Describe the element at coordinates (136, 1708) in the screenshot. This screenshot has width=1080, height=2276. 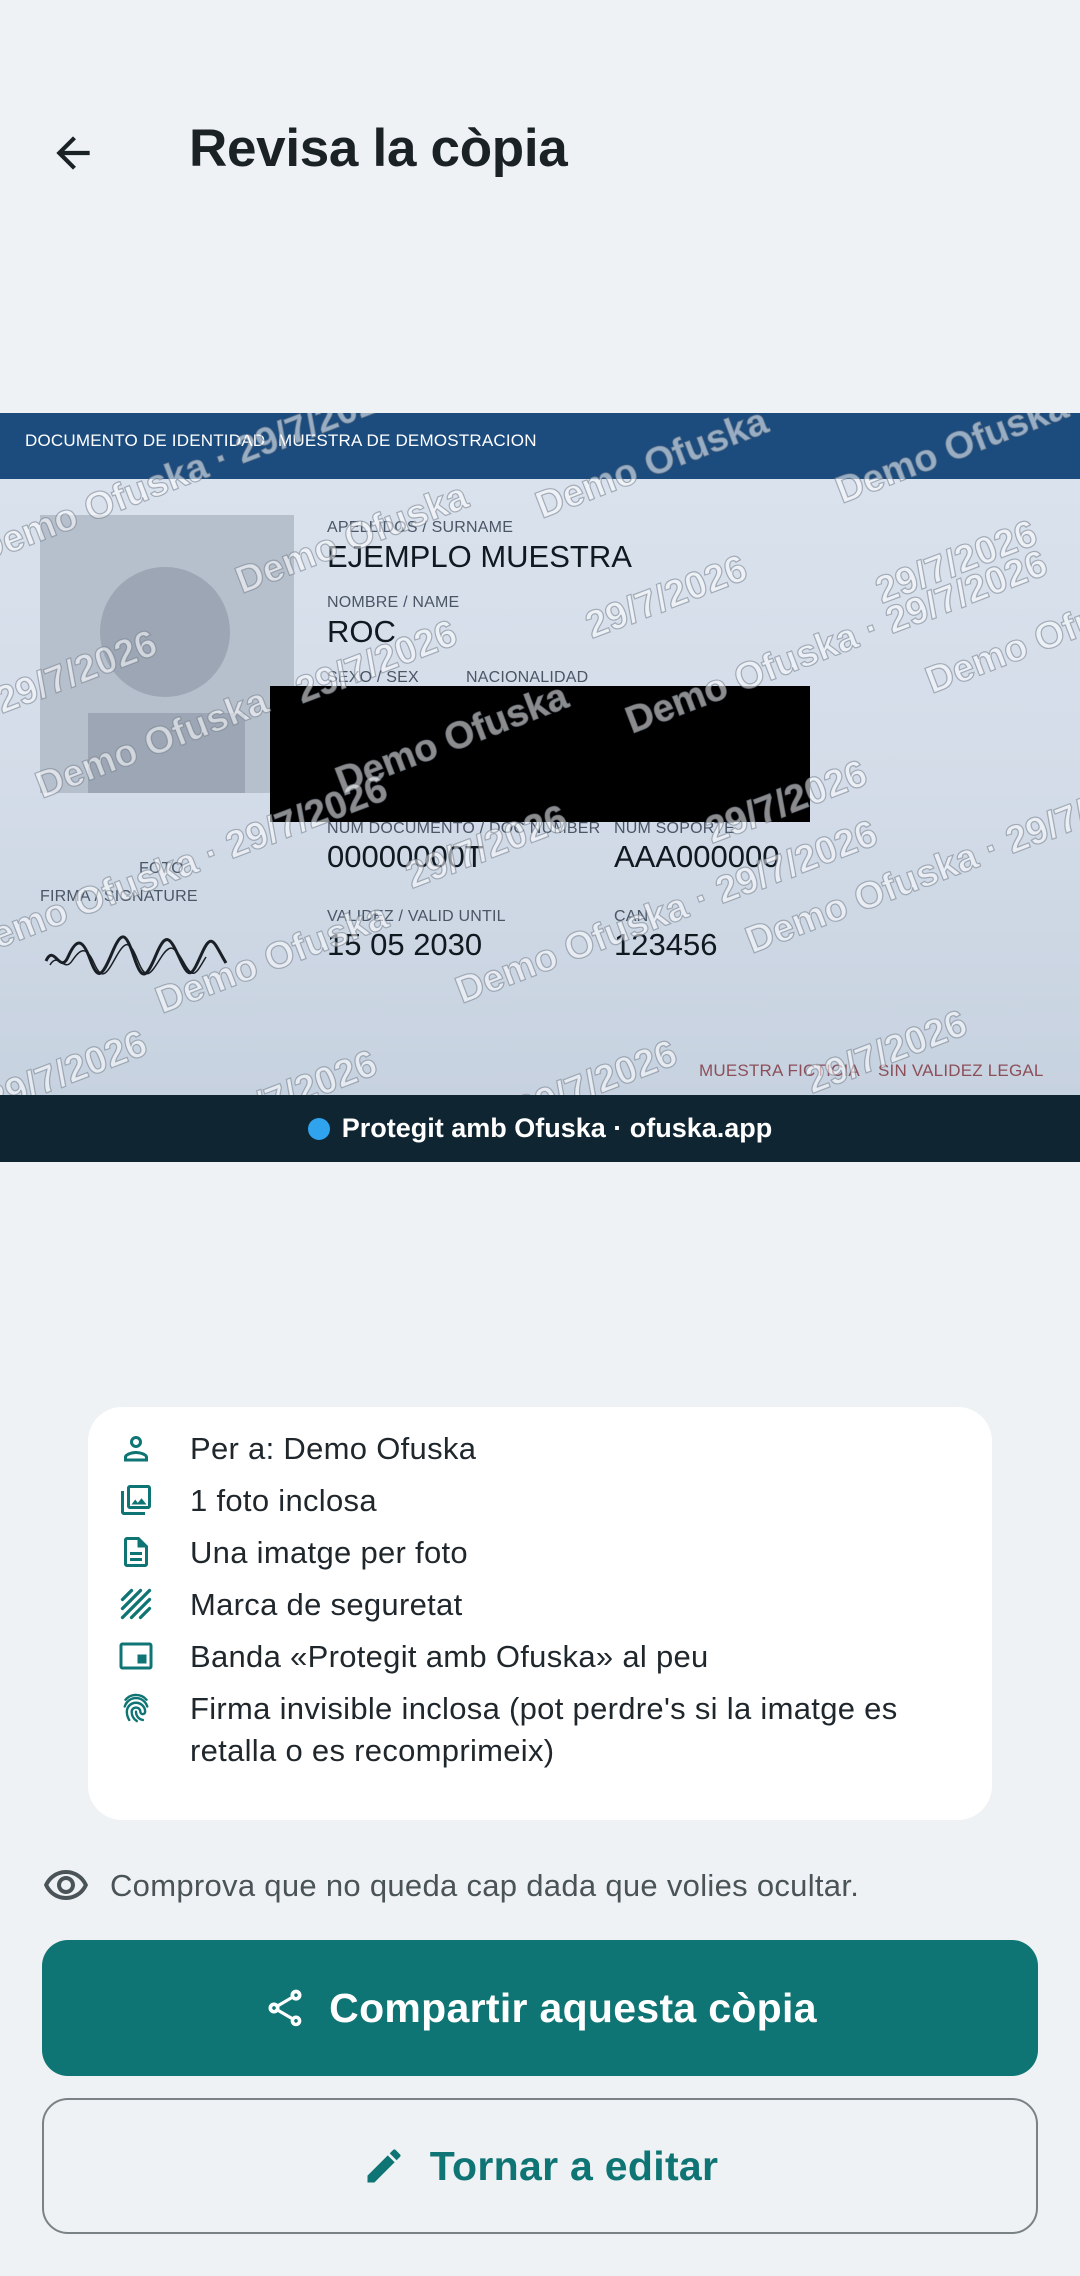
I see `fingerprint-icon` at that location.